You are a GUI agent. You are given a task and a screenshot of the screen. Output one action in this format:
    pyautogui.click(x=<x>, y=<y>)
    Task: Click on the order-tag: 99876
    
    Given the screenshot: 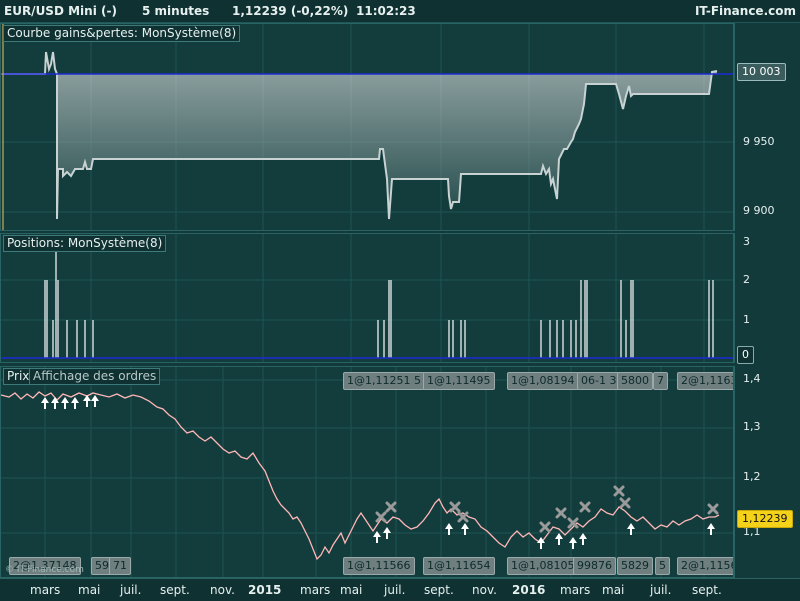 What is the action you would take?
    pyautogui.click(x=594, y=566)
    